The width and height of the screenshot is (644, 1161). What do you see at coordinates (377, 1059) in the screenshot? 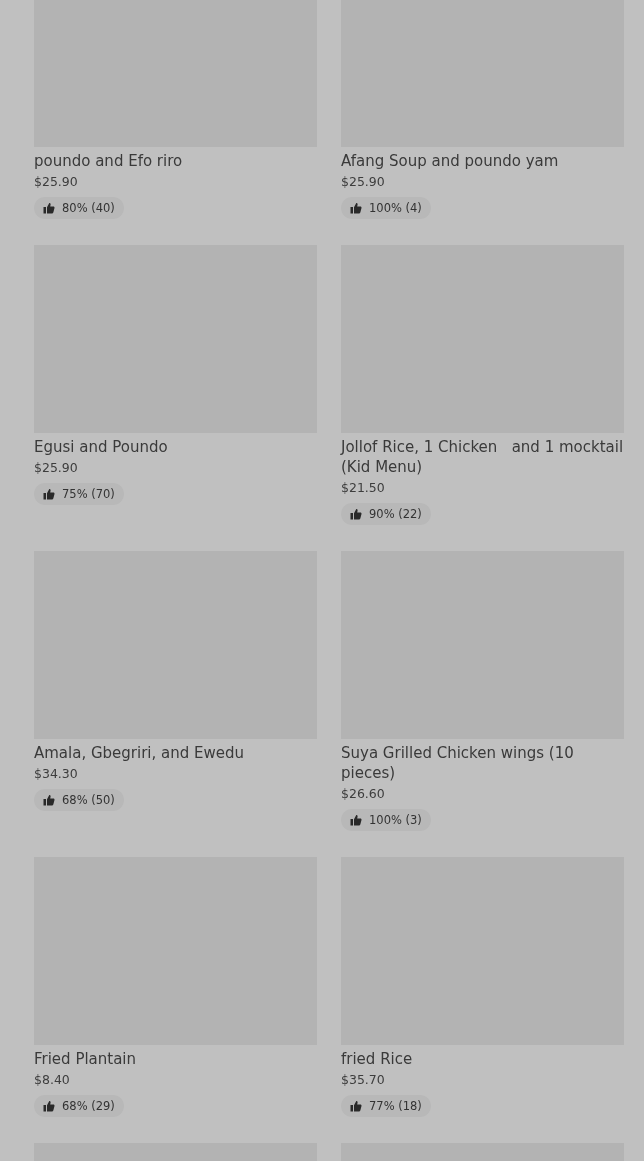
I see `item-name: fried Rice` at bounding box center [377, 1059].